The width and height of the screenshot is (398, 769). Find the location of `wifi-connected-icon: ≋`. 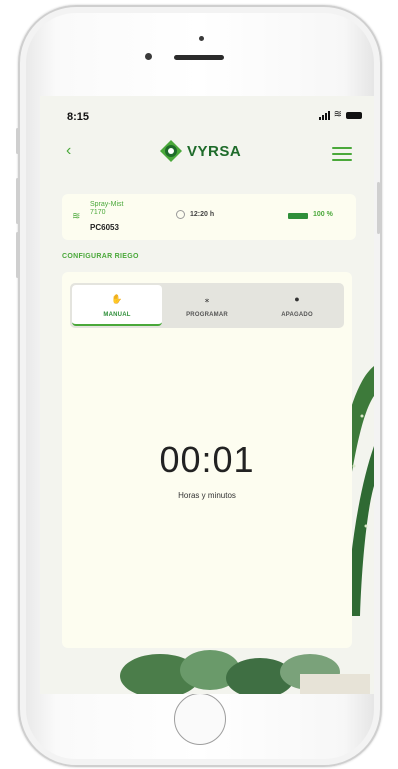

wifi-connected-icon: ≋ is located at coordinates (76, 216).